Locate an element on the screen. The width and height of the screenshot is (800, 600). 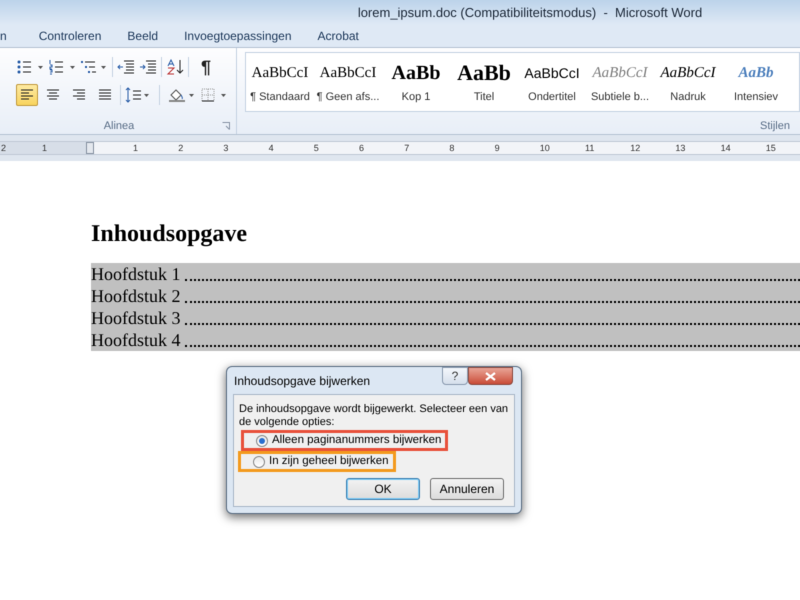
style-name: Intensiev is located at coordinates (756, 97).